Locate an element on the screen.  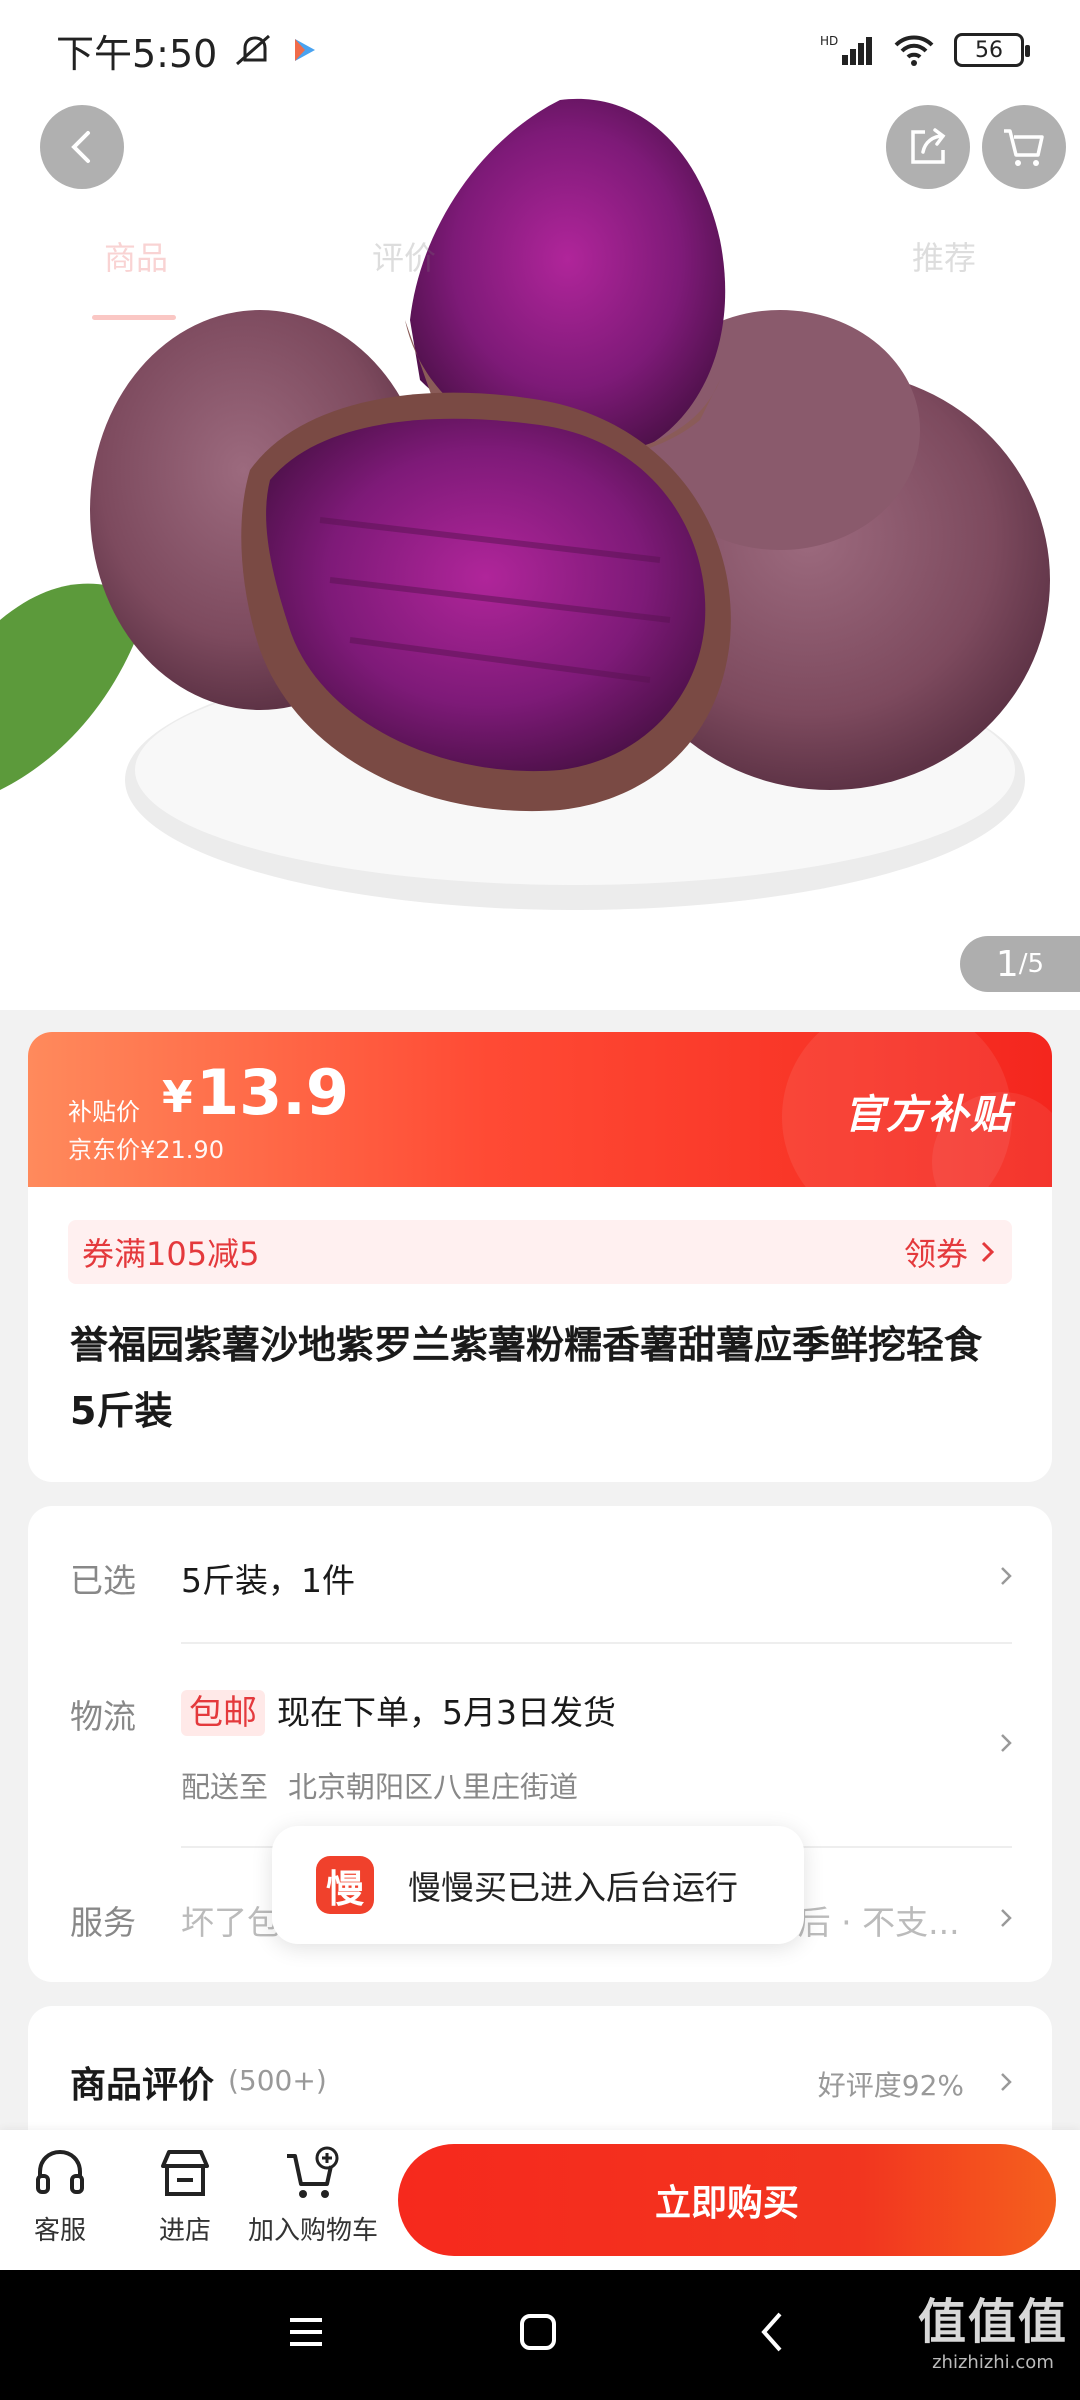
deliver-to: 配送至 北京朝阳区八里庄街道 is located at coordinates (379, 1785).